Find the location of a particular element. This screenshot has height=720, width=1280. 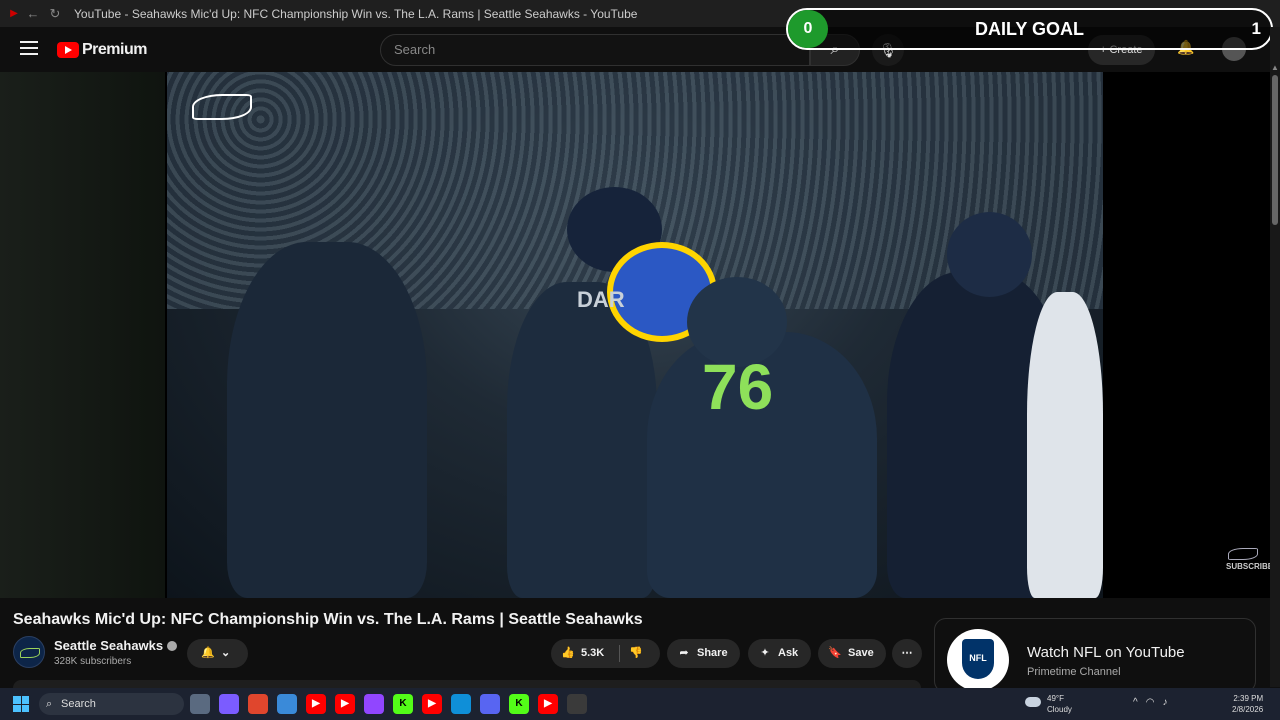

verified-icon is located at coordinates (172, 646).